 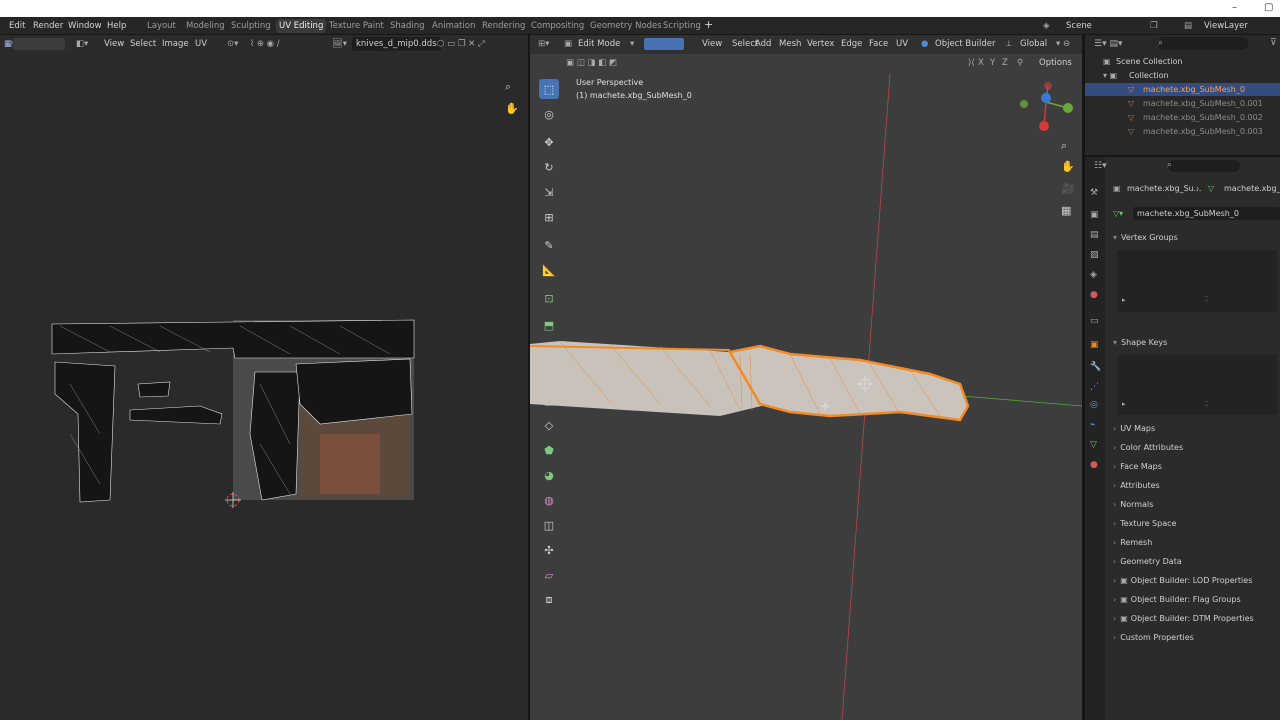 What do you see at coordinates (1124, 300) in the screenshot?
I see `list-expand-icon: ▸` at bounding box center [1124, 300].